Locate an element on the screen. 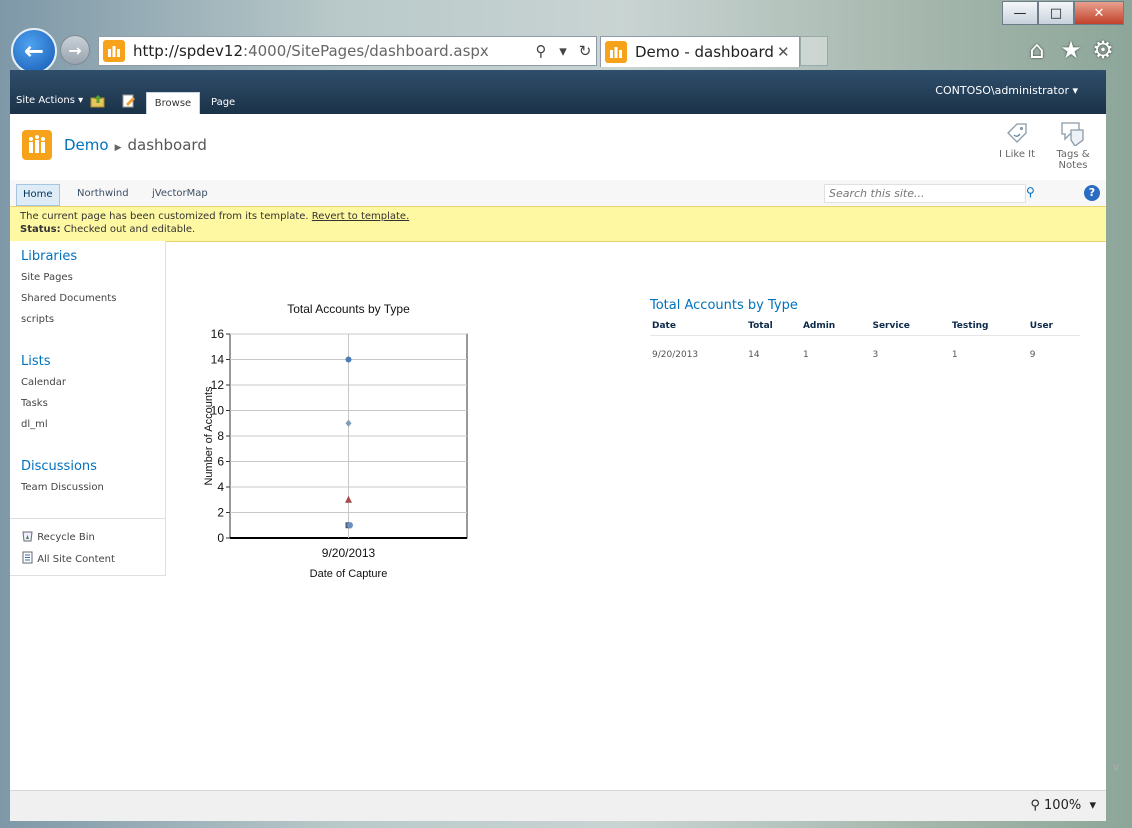 This screenshot has height=828, width=1132. ql-recycle-bin: Recycle Bin is located at coordinates (58, 536).